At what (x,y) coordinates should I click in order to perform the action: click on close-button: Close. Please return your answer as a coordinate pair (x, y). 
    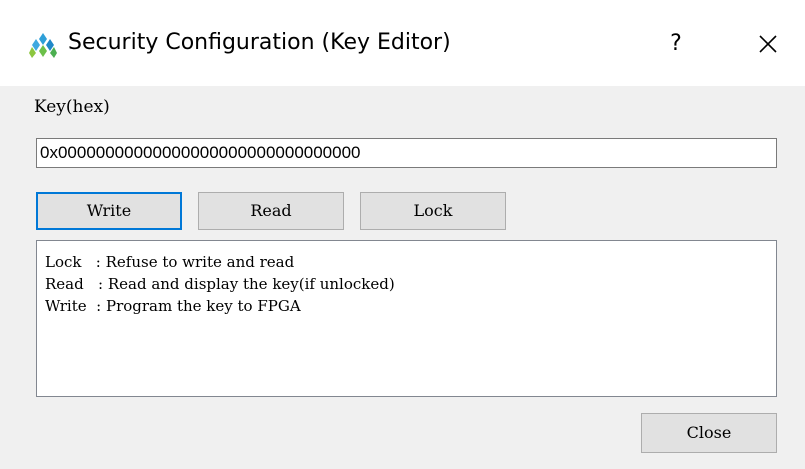
    Looking at the image, I should click on (709, 433).